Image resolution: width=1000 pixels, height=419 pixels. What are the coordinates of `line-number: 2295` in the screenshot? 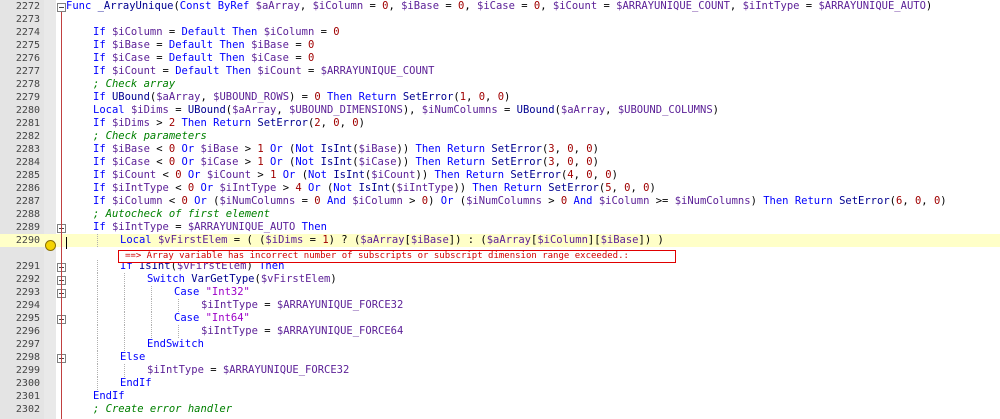 It's located at (27, 318).